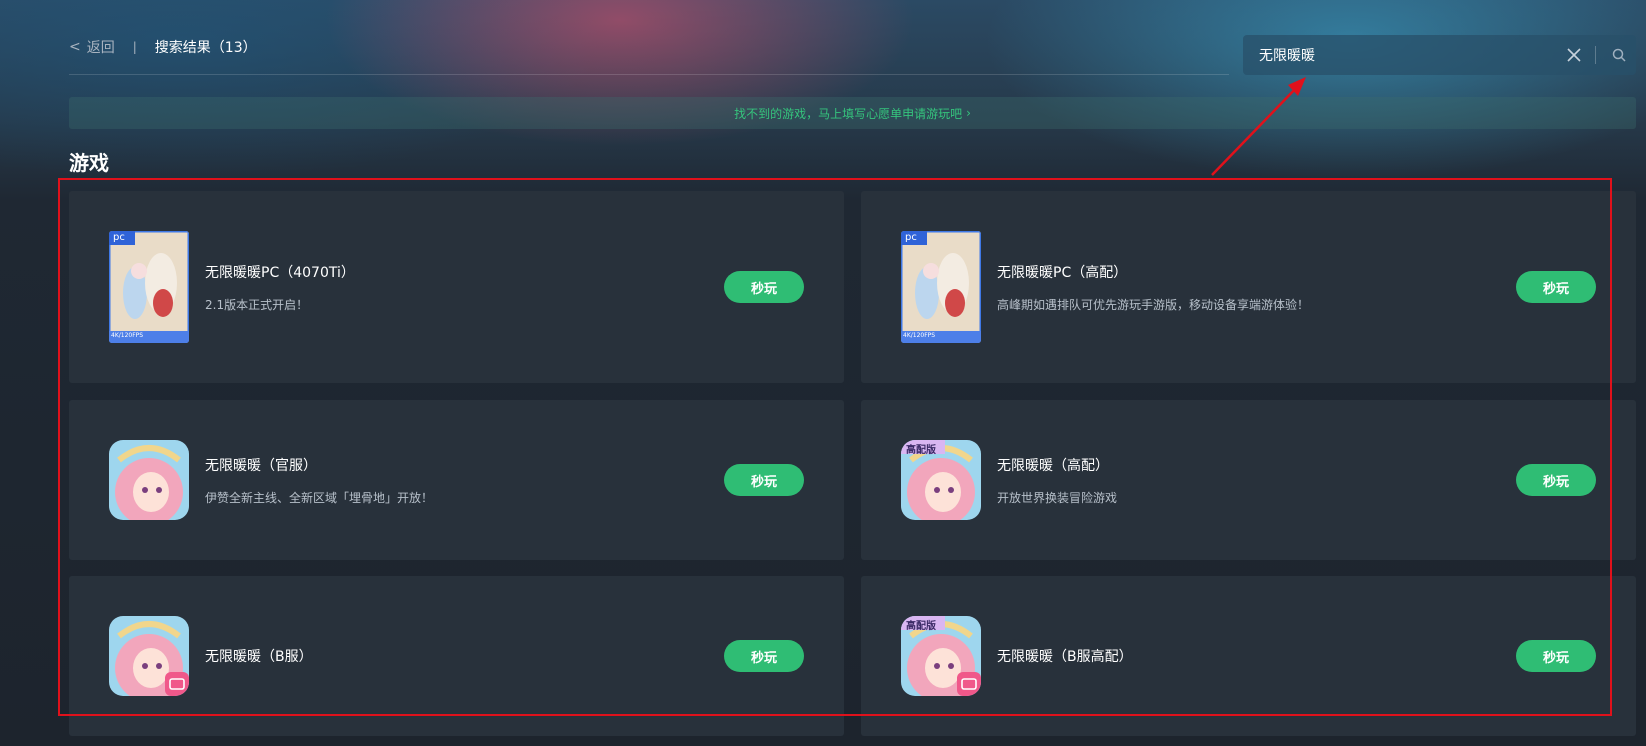 The height and width of the screenshot is (746, 1646). I want to click on back-button: < 返回, so click(92, 47).